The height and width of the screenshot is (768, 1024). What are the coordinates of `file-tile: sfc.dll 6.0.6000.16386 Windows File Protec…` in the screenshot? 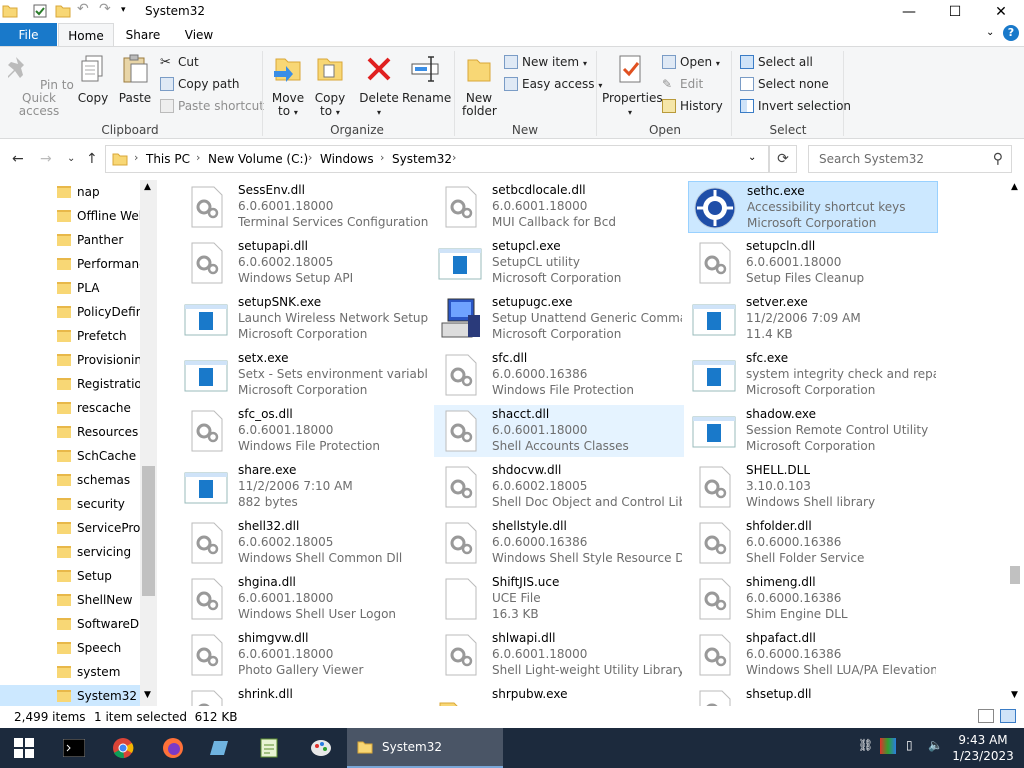 It's located at (559, 375).